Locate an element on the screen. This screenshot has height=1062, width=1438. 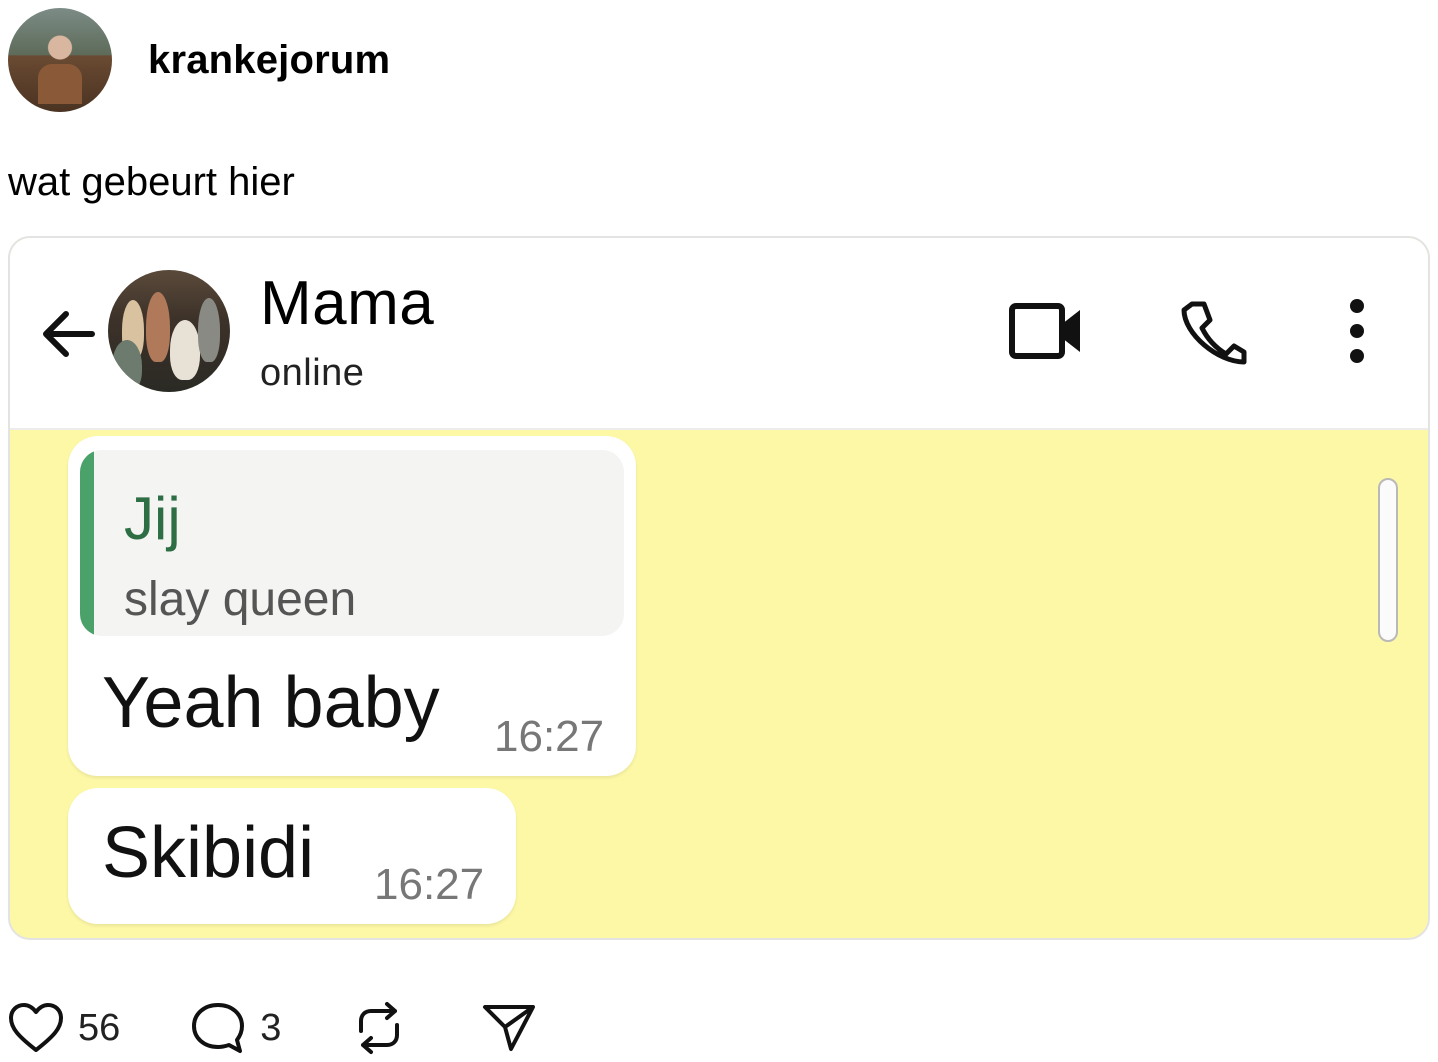
contact-avatar is located at coordinates (169, 331).